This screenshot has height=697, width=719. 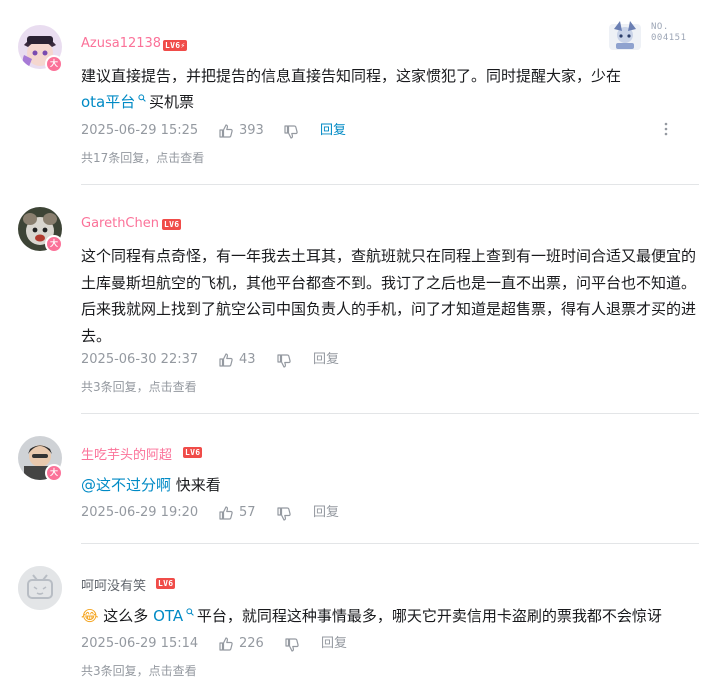 I want to click on comment-date: 2025-06-30 22:37, so click(x=140, y=359).